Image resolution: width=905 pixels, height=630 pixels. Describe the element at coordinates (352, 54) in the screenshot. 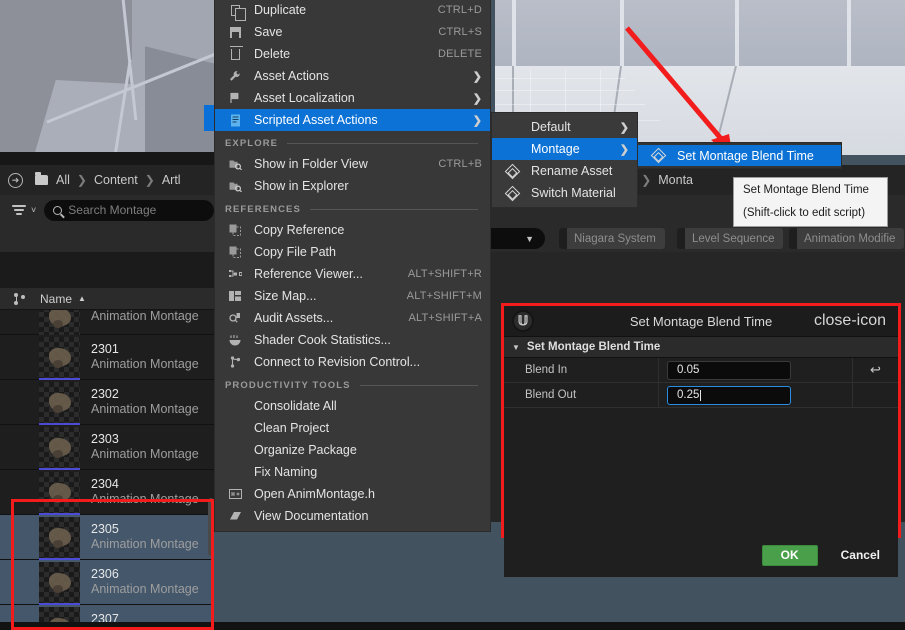

I see `menu-item-delete: Delete DELETE` at that location.